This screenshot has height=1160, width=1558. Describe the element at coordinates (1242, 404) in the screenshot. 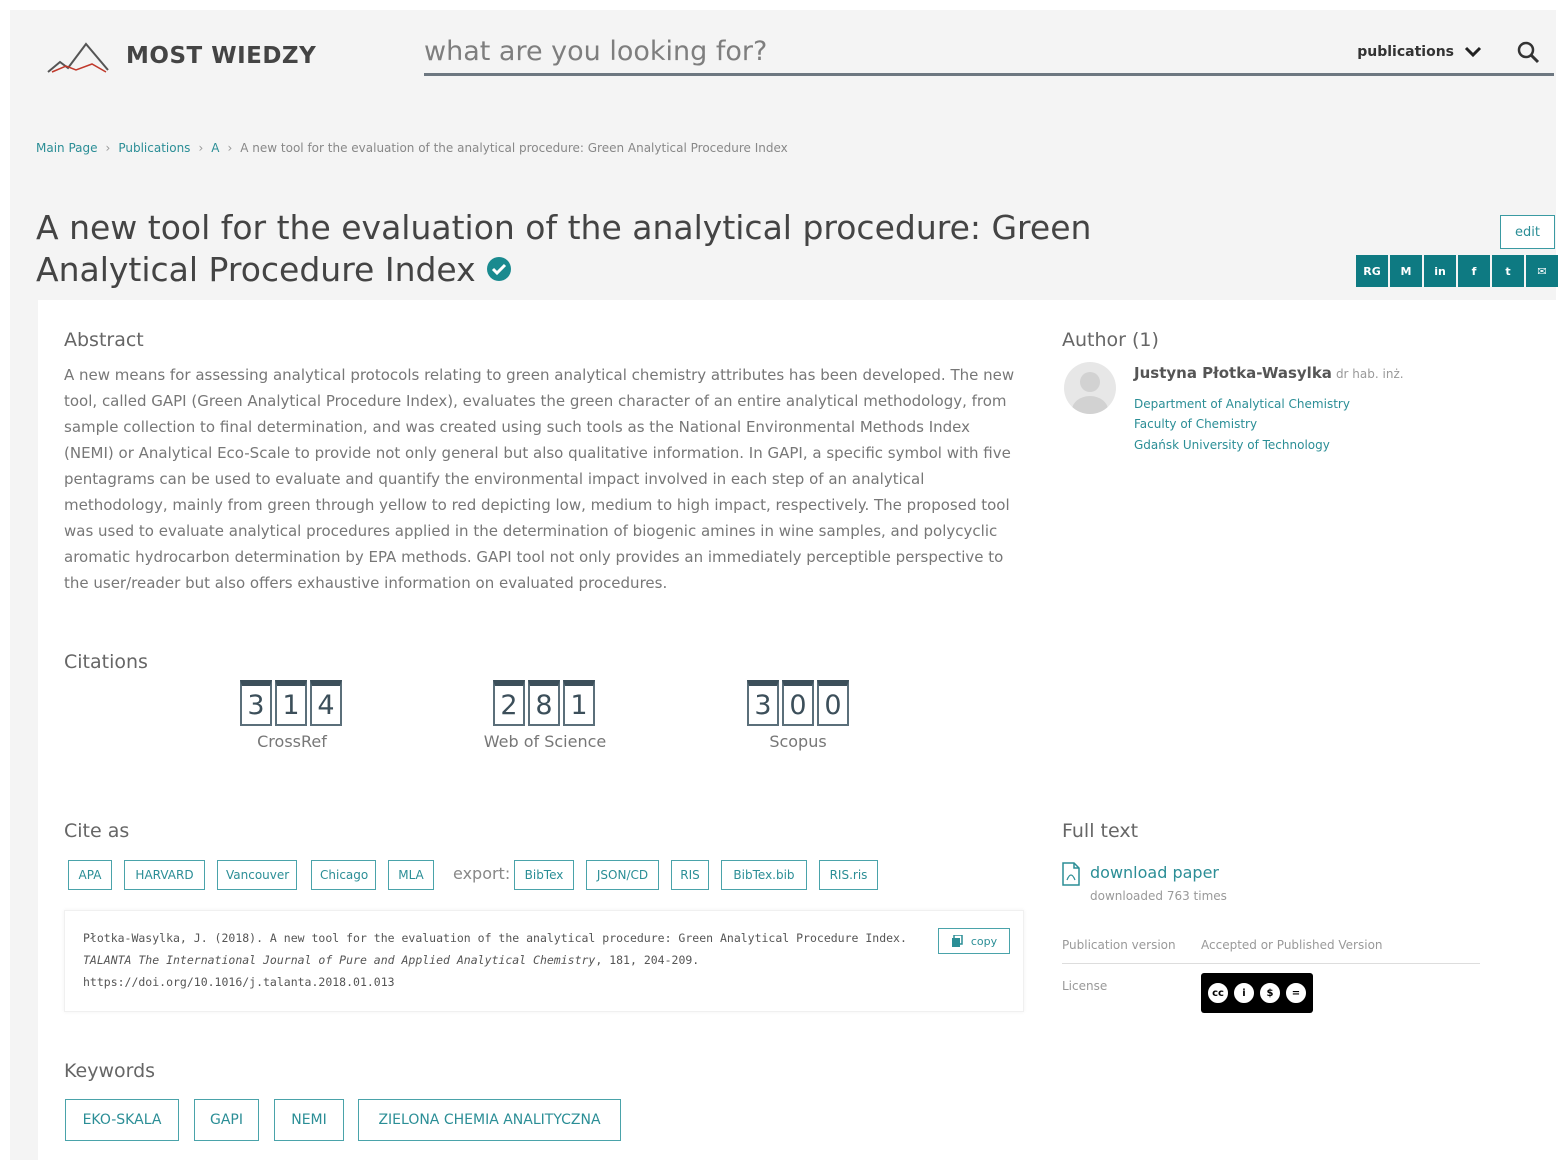

I see `author-department-link: Department of Analytical Chemistry` at that location.